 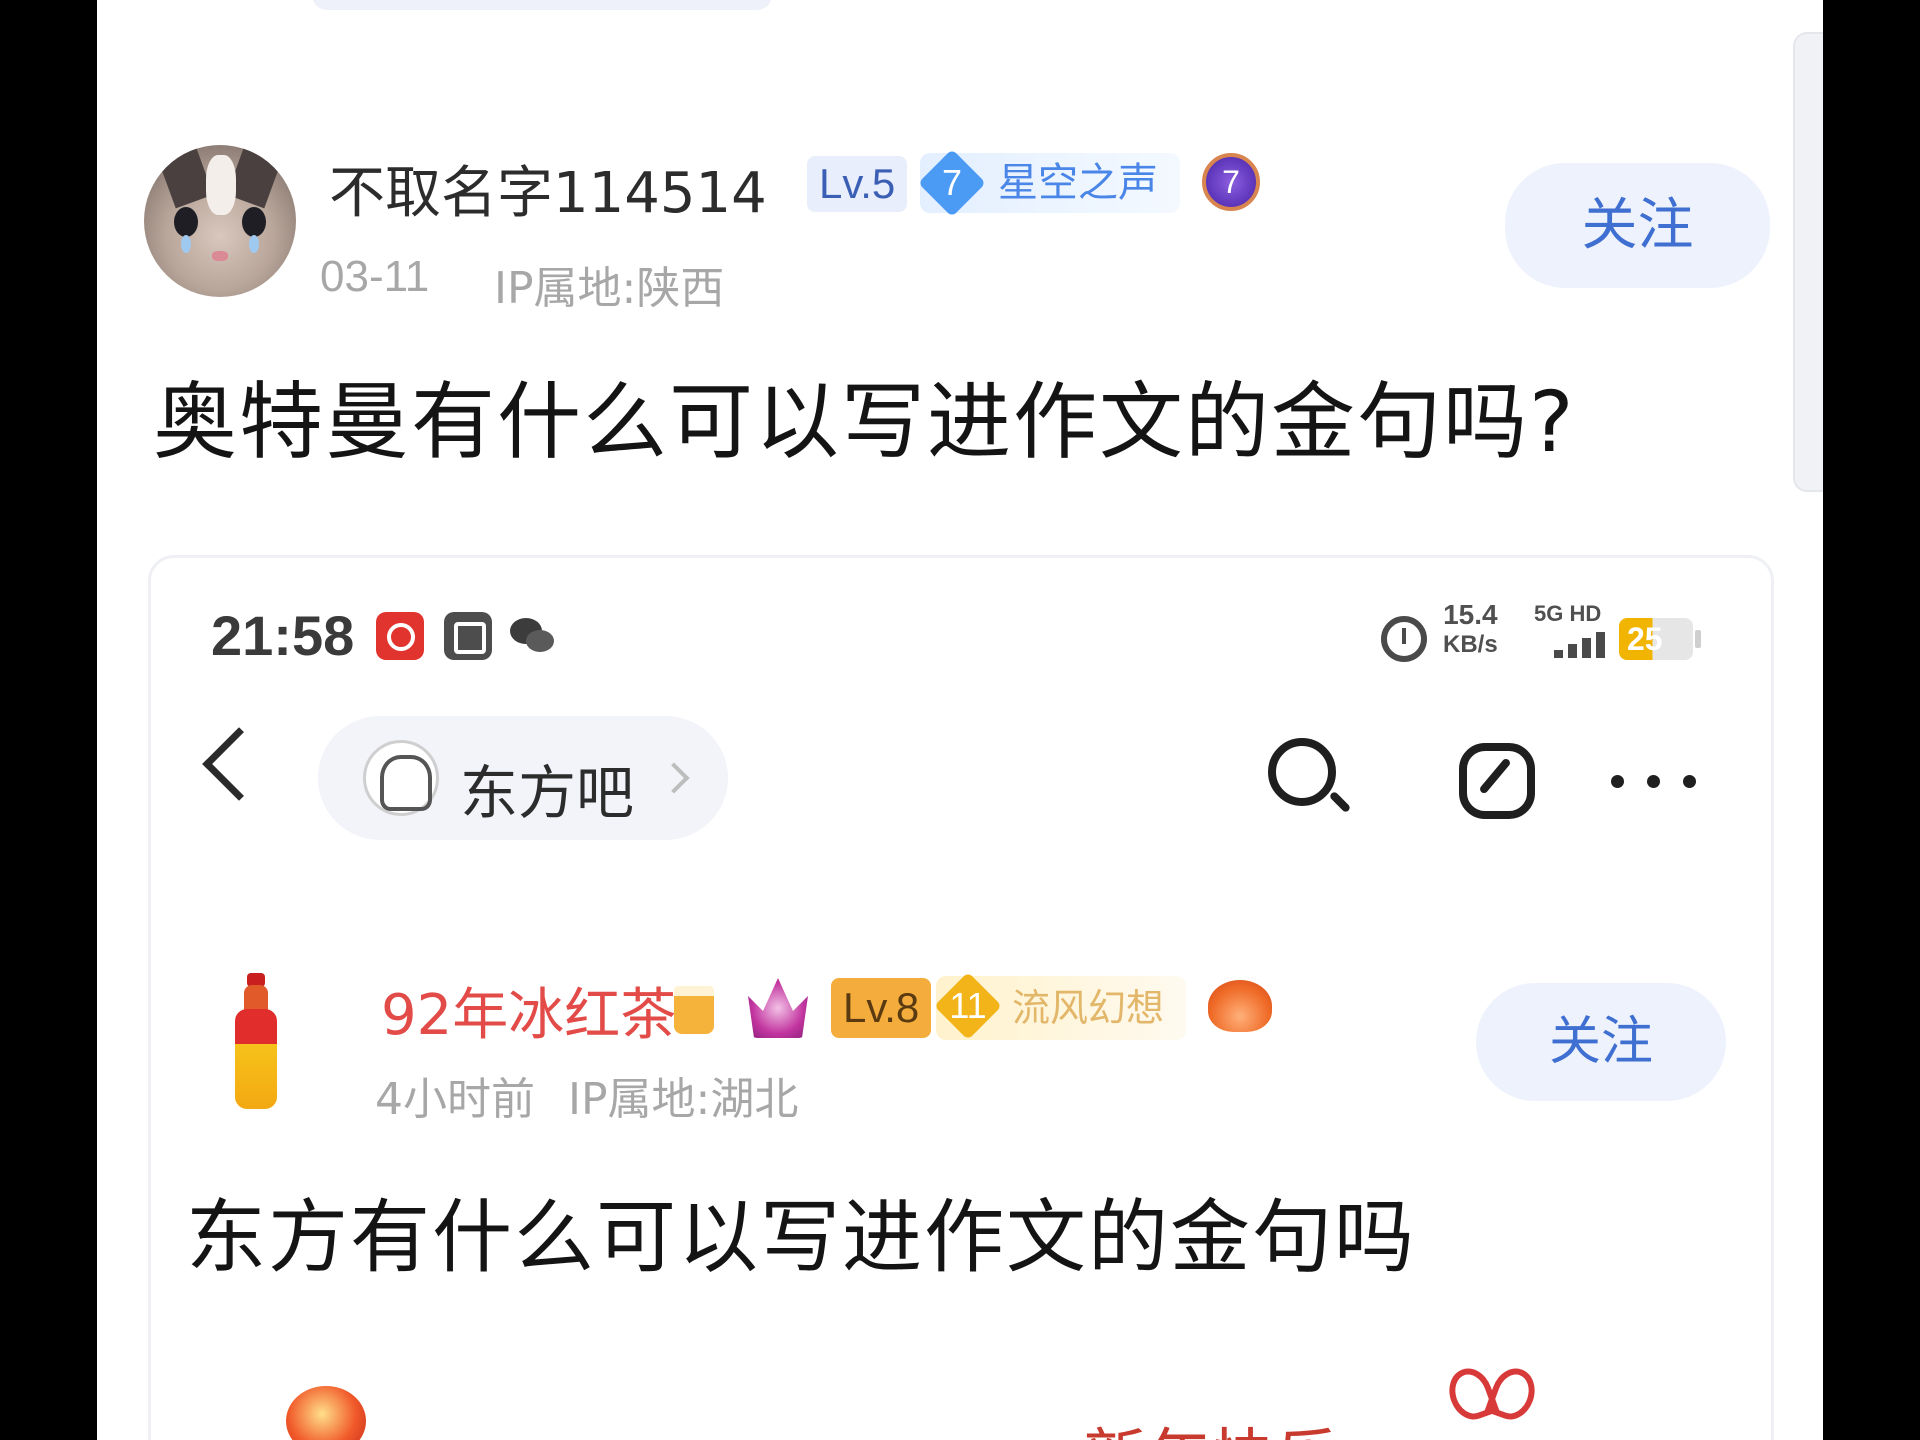 I want to click on alarm-icon, so click(x=1404, y=639).